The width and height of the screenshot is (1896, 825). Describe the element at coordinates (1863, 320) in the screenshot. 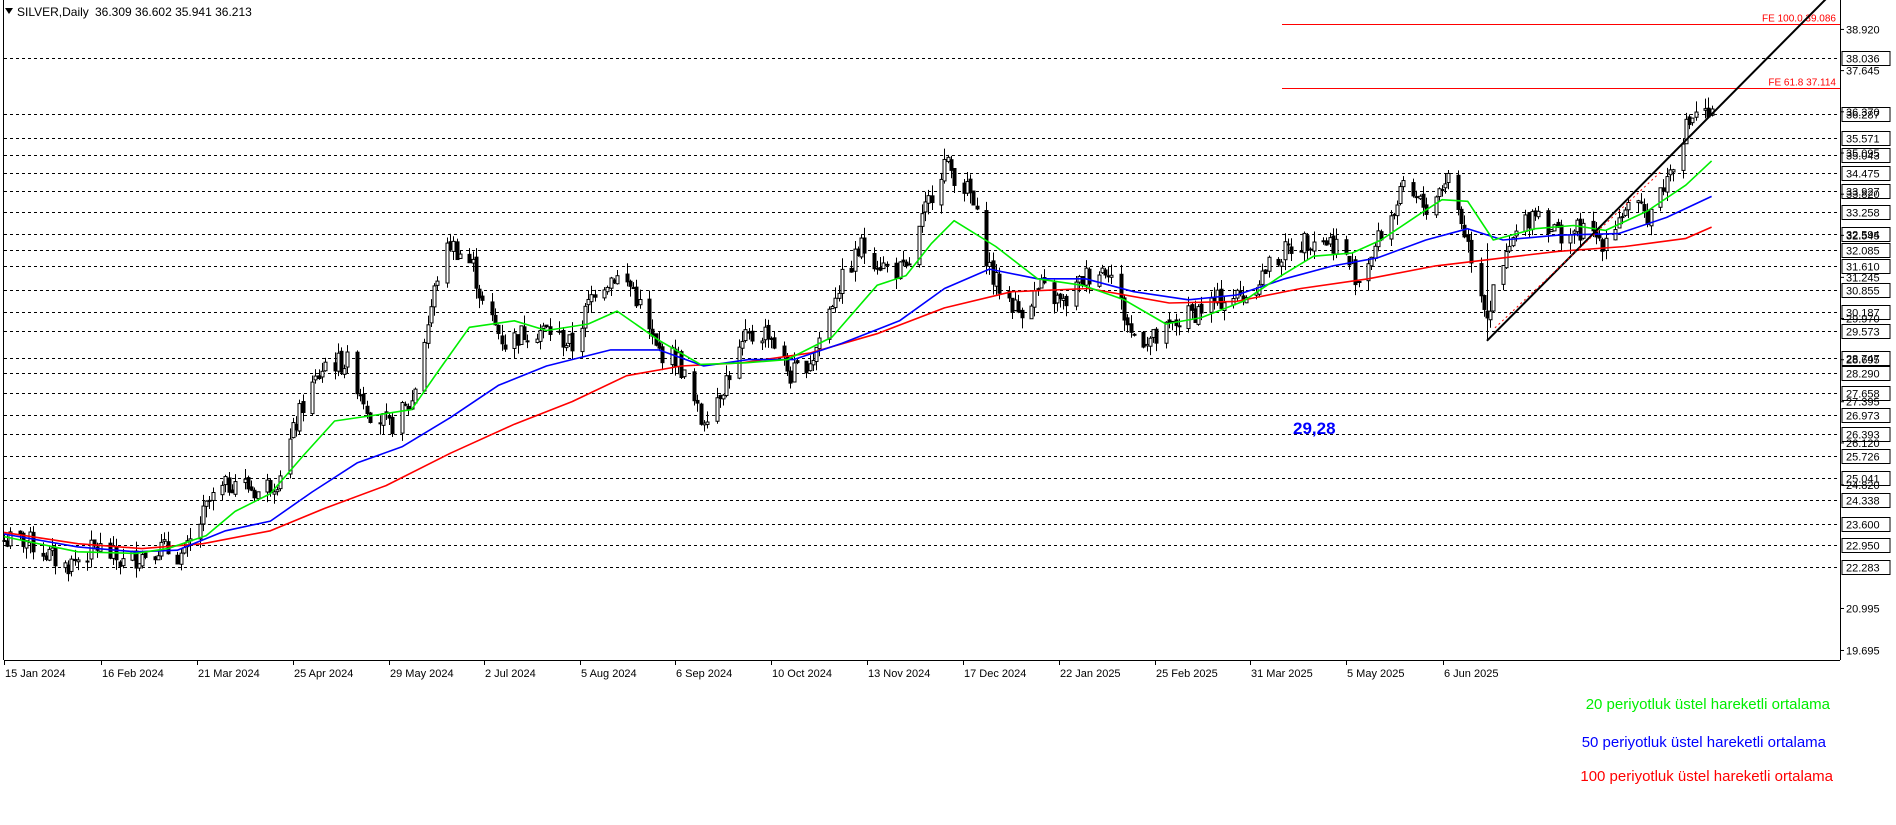

I see `y-tick-label: 29.970` at that location.